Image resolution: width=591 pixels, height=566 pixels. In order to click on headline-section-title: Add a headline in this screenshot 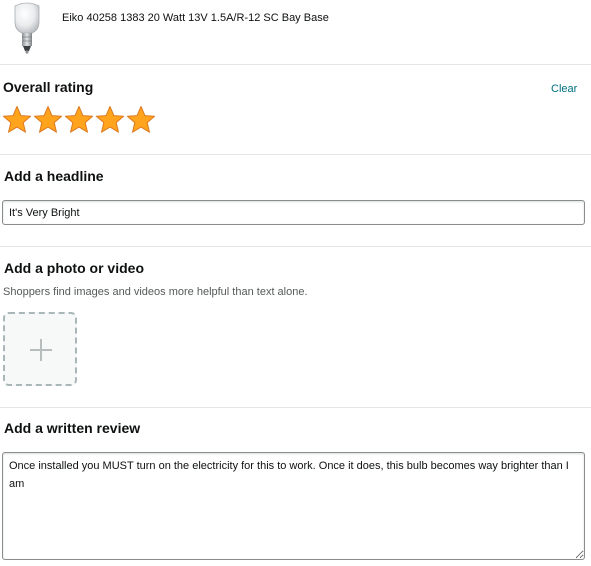, I will do `click(54, 176)`.